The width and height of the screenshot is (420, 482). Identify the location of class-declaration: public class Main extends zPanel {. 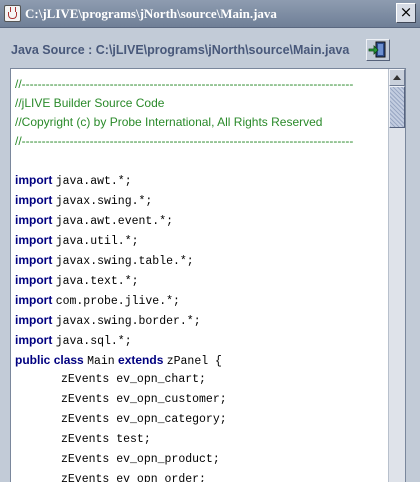
(118, 360).